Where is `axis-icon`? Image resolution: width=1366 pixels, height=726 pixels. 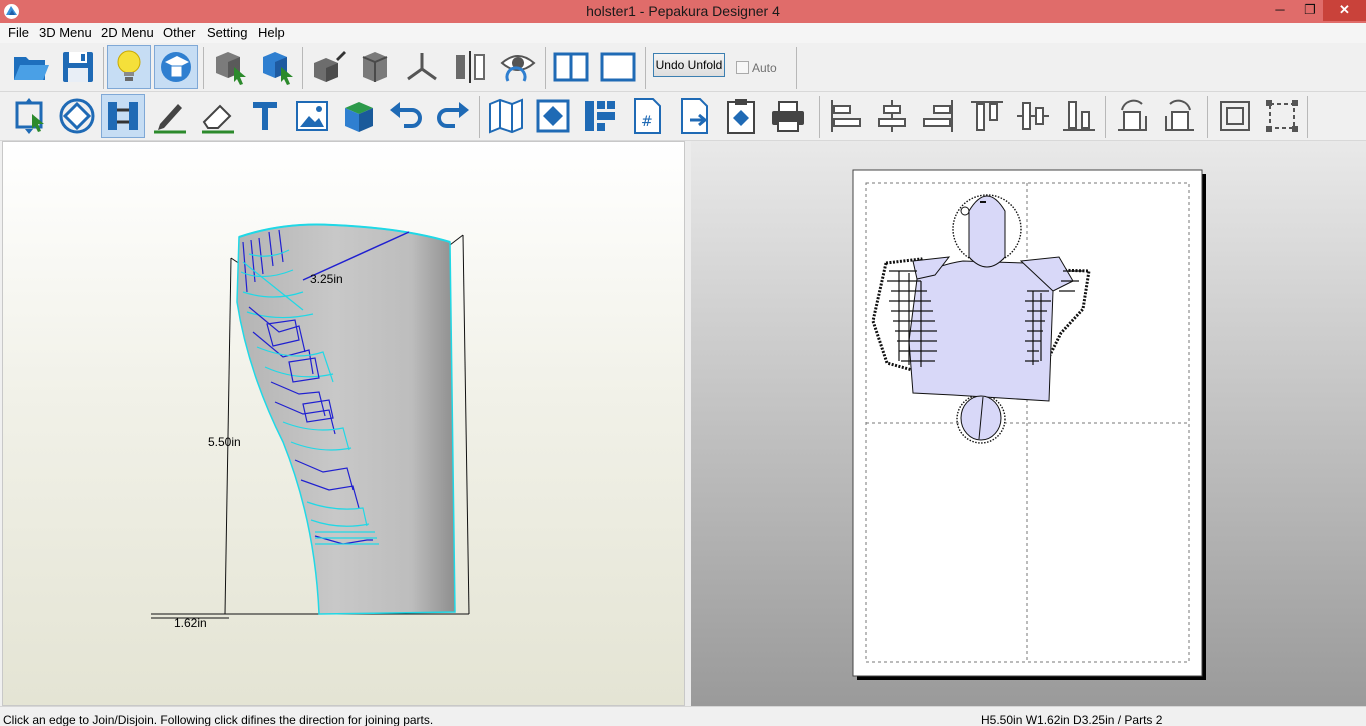 axis-icon is located at coordinates (422, 67).